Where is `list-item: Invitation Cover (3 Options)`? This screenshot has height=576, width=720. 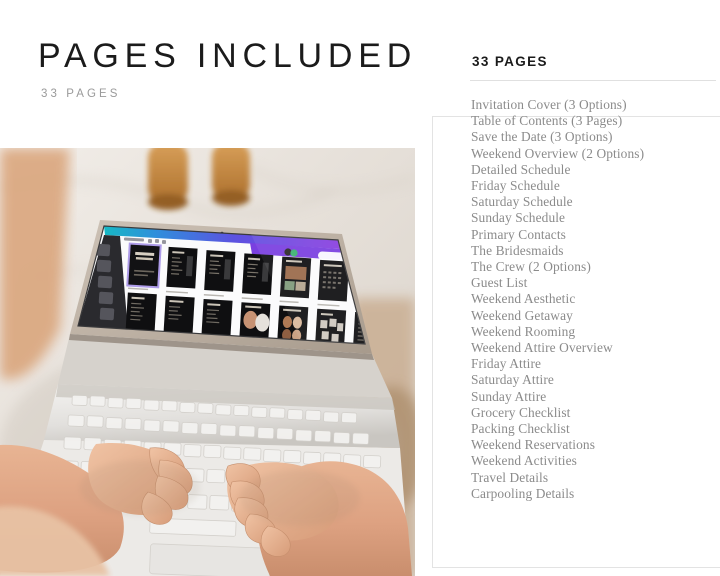
list-item: Invitation Cover (3 Options) is located at coordinates (549, 104).